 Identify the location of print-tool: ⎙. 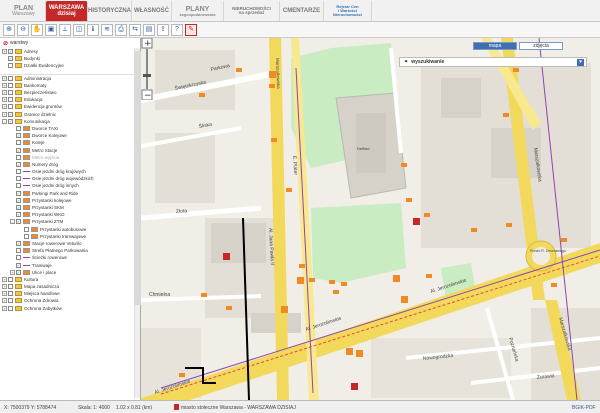
(121, 29).